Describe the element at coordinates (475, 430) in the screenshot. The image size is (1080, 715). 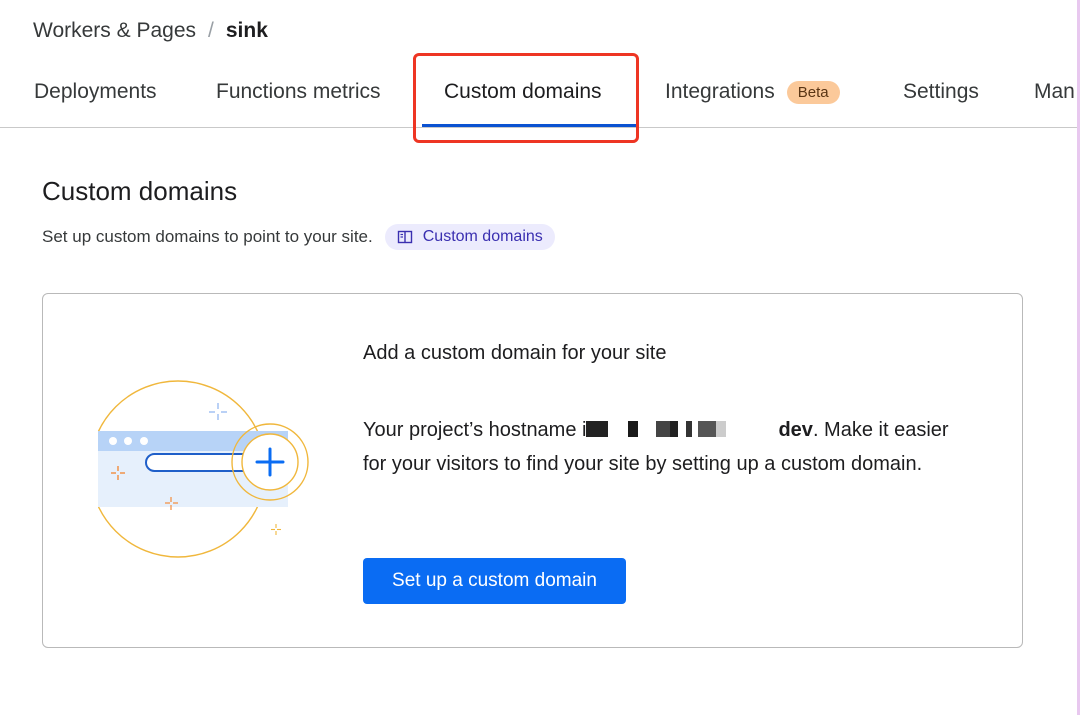
I see `card-body-prefix: Your project’s hostname i` at that location.